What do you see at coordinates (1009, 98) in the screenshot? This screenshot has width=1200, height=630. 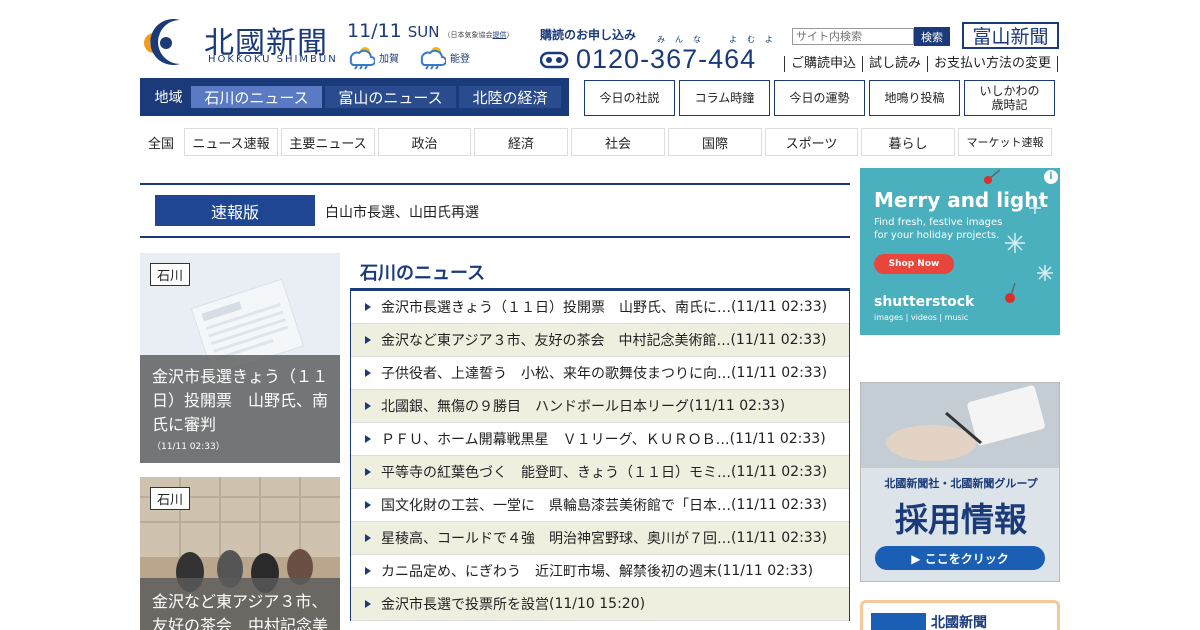 I see `seasonal-calendar-button: いしかわの 歳時記` at bounding box center [1009, 98].